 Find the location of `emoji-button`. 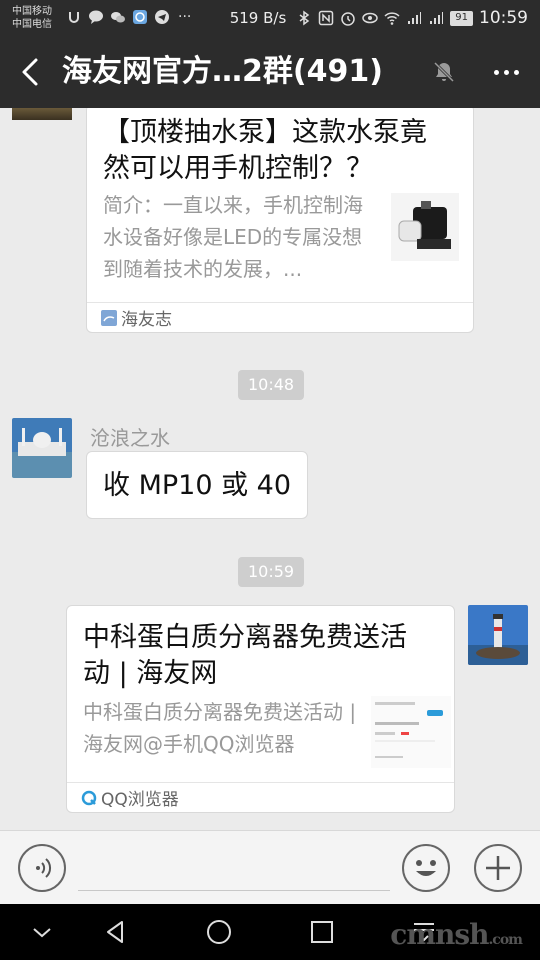

emoji-button is located at coordinates (426, 868).